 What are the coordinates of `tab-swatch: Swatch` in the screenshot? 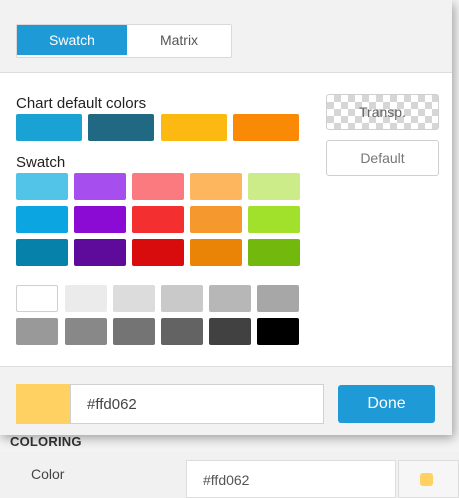 It's located at (72, 40).